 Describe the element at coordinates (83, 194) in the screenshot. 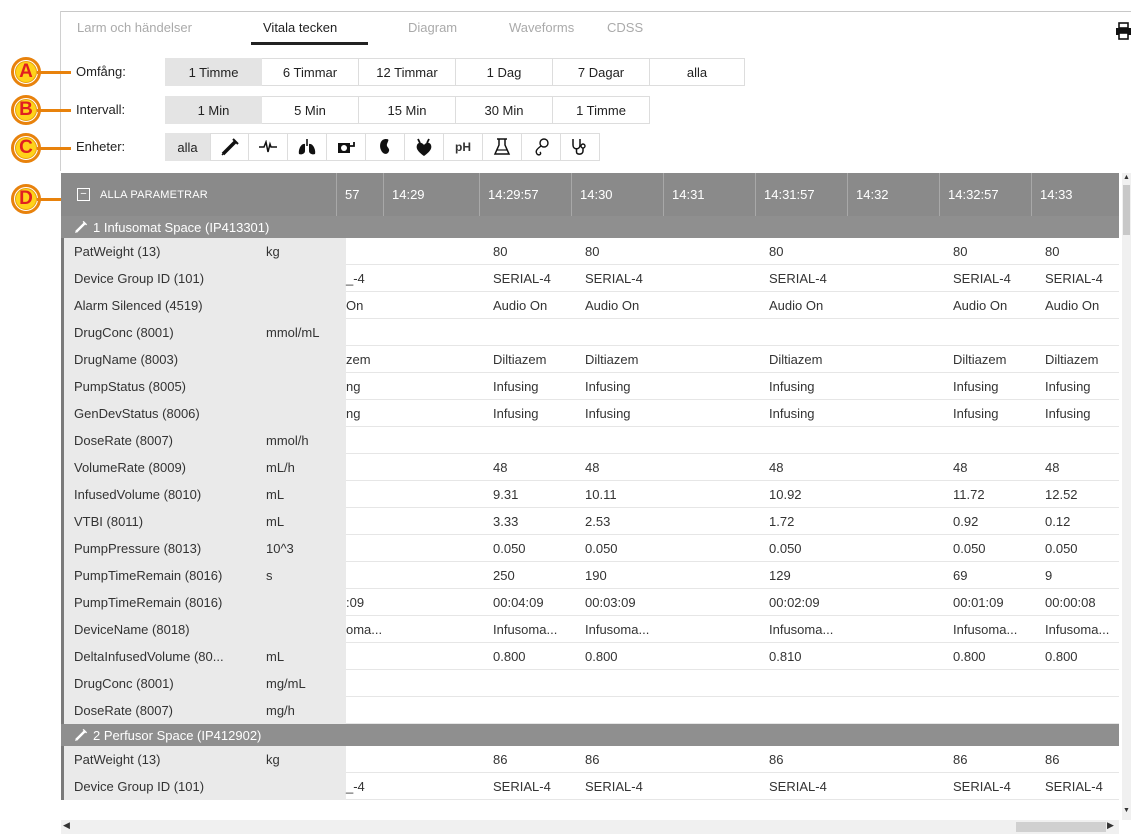

I see `collapse-minus-icon: −` at that location.